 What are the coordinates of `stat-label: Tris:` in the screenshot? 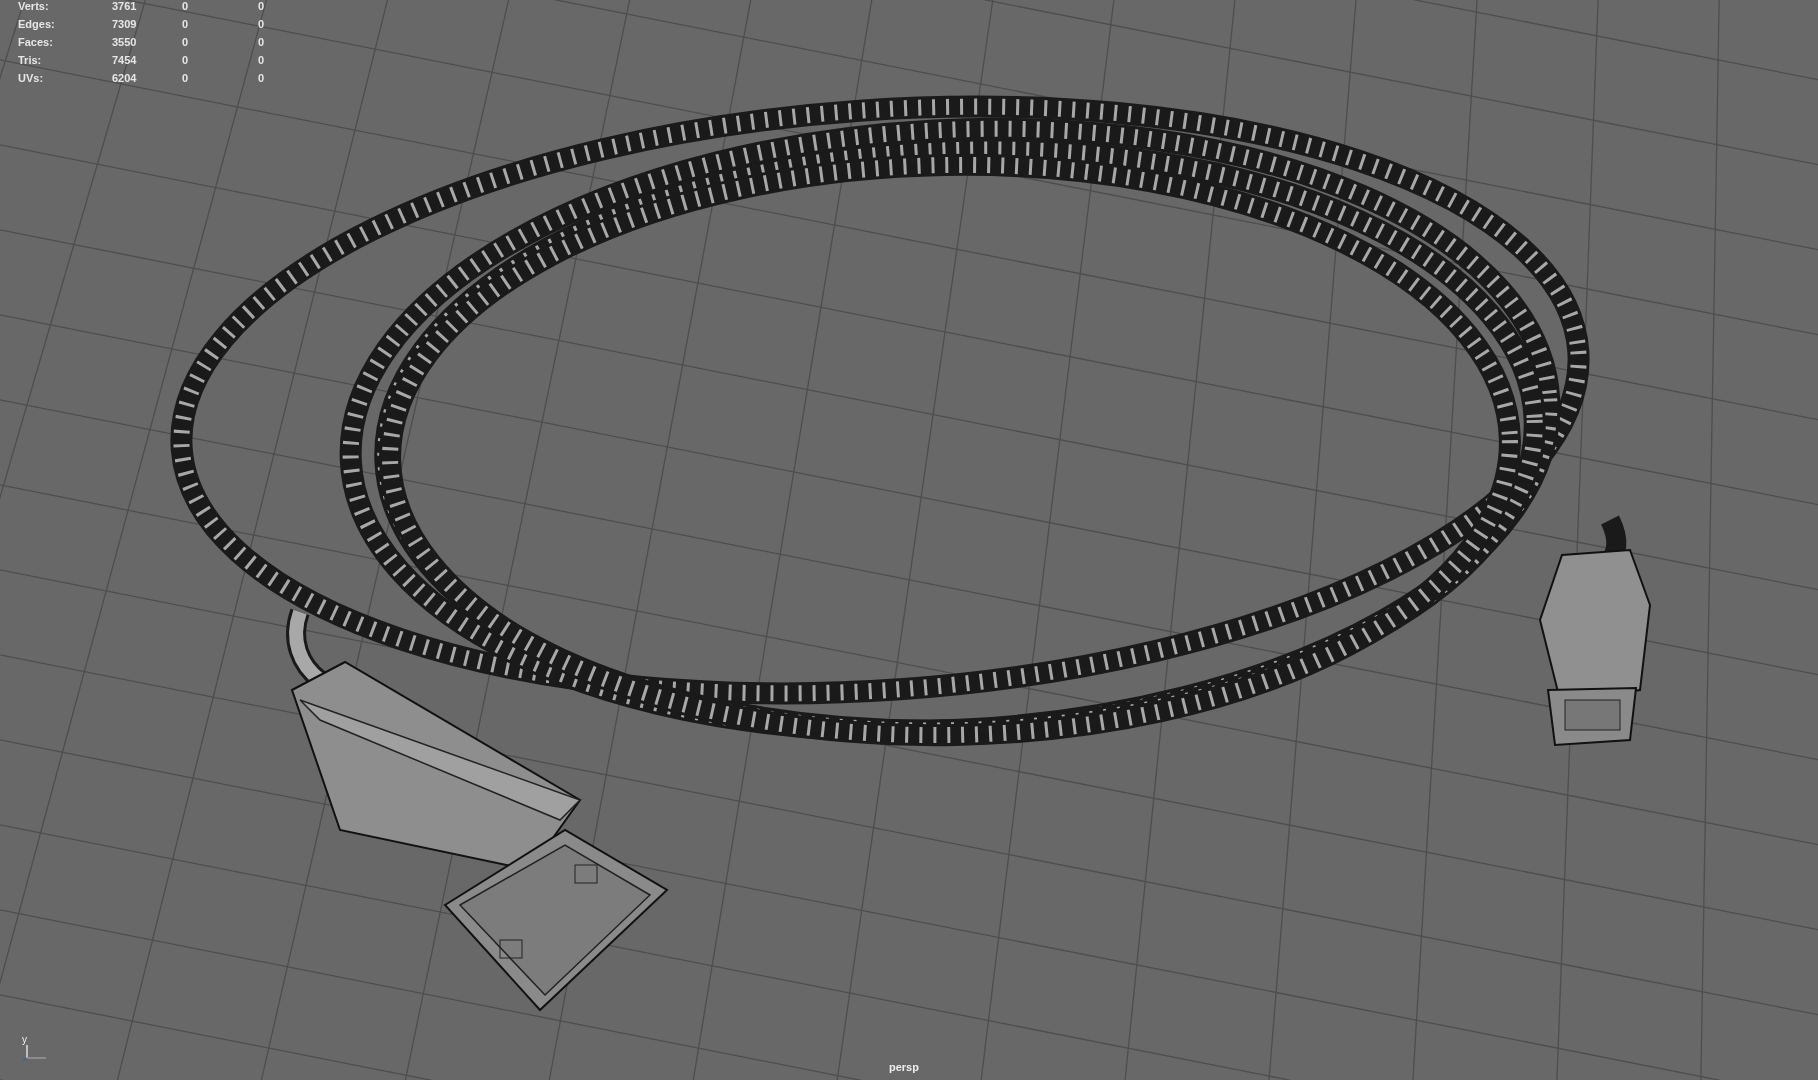 It's located at (30, 60).